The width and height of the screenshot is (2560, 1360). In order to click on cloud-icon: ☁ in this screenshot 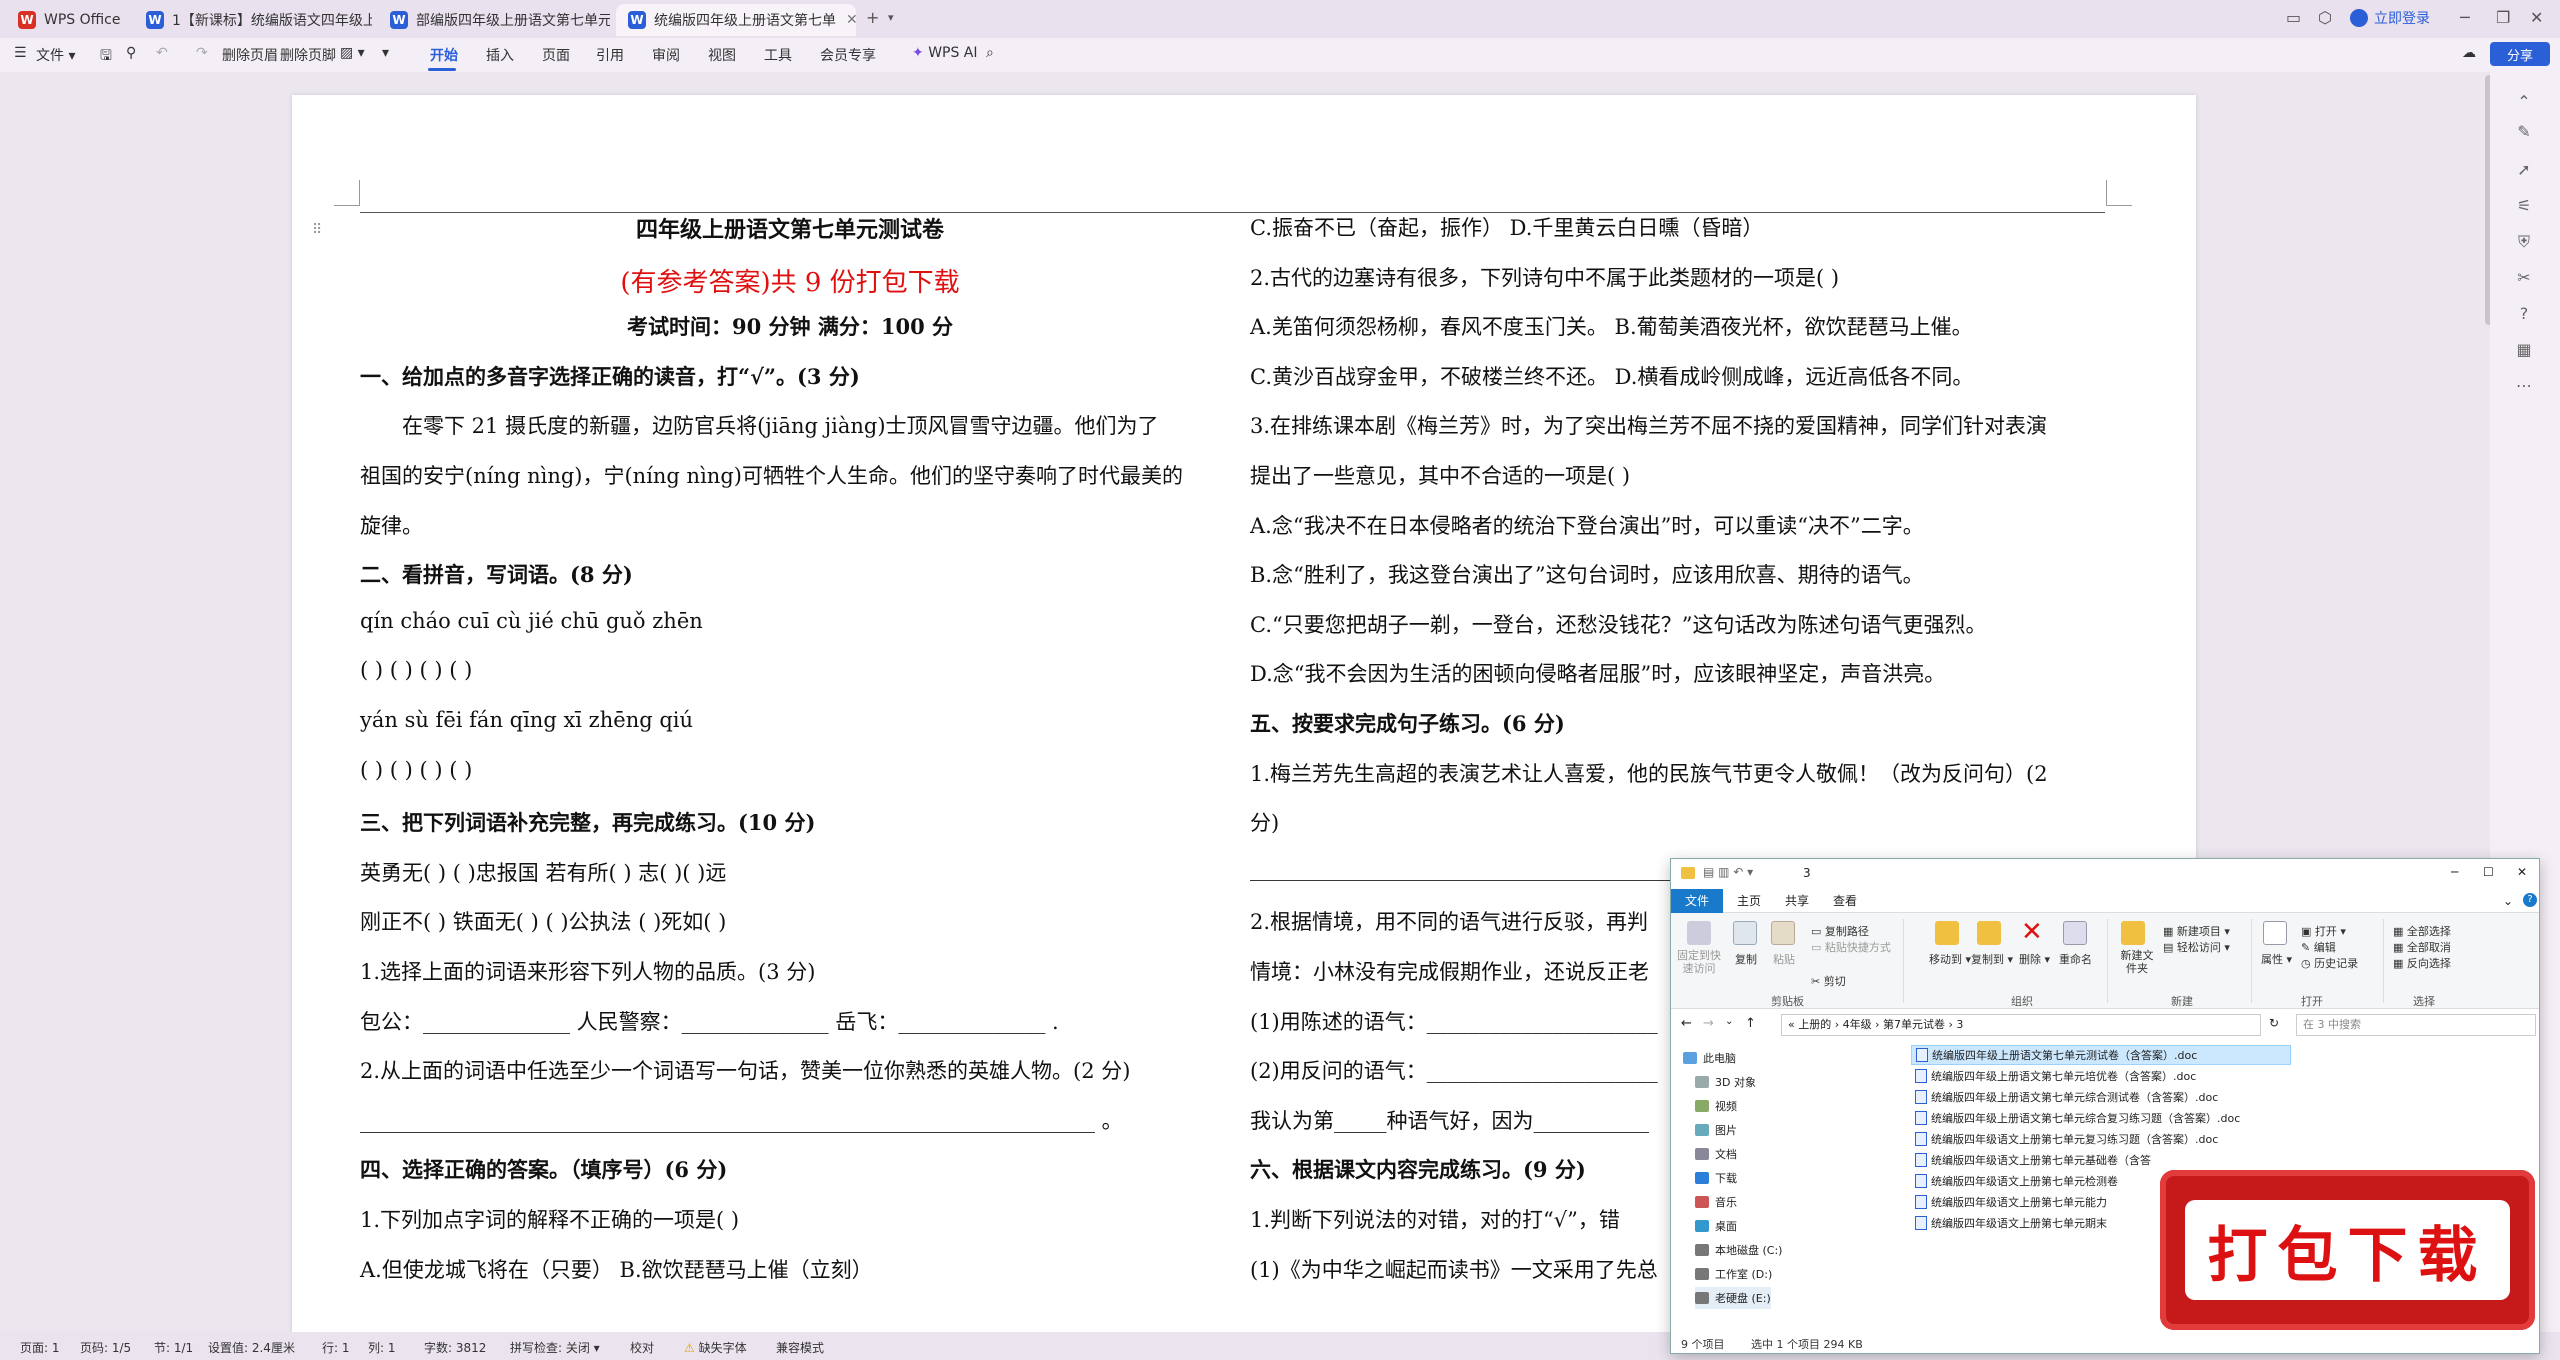, I will do `click(2469, 53)`.